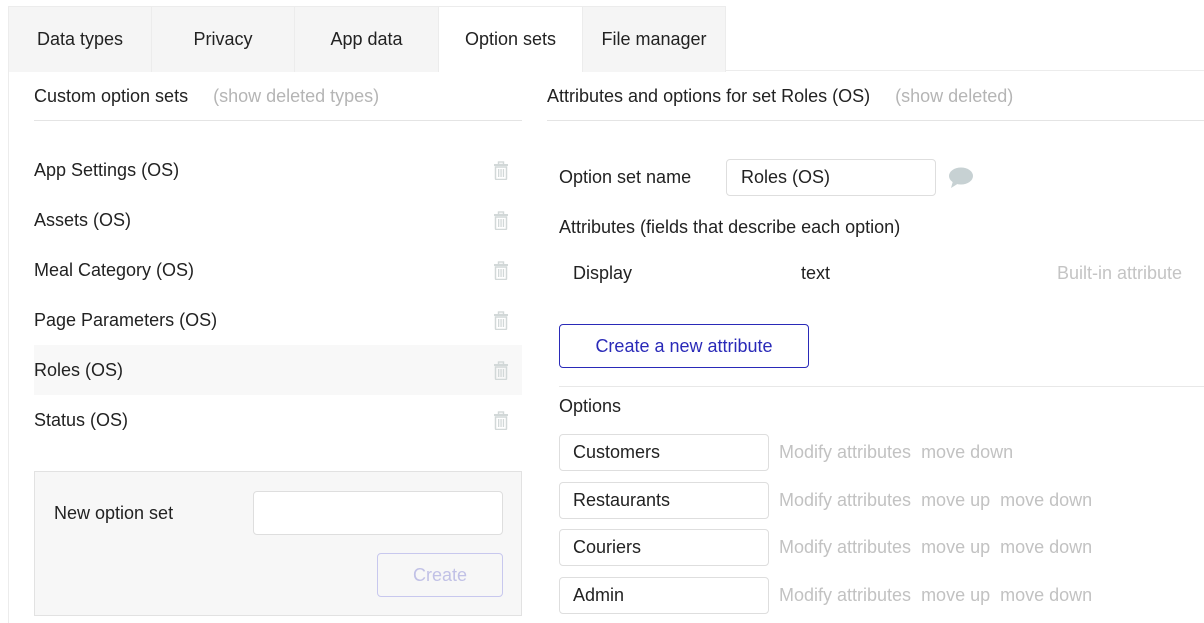  I want to click on tab-data-types: Data types, so click(80, 39).